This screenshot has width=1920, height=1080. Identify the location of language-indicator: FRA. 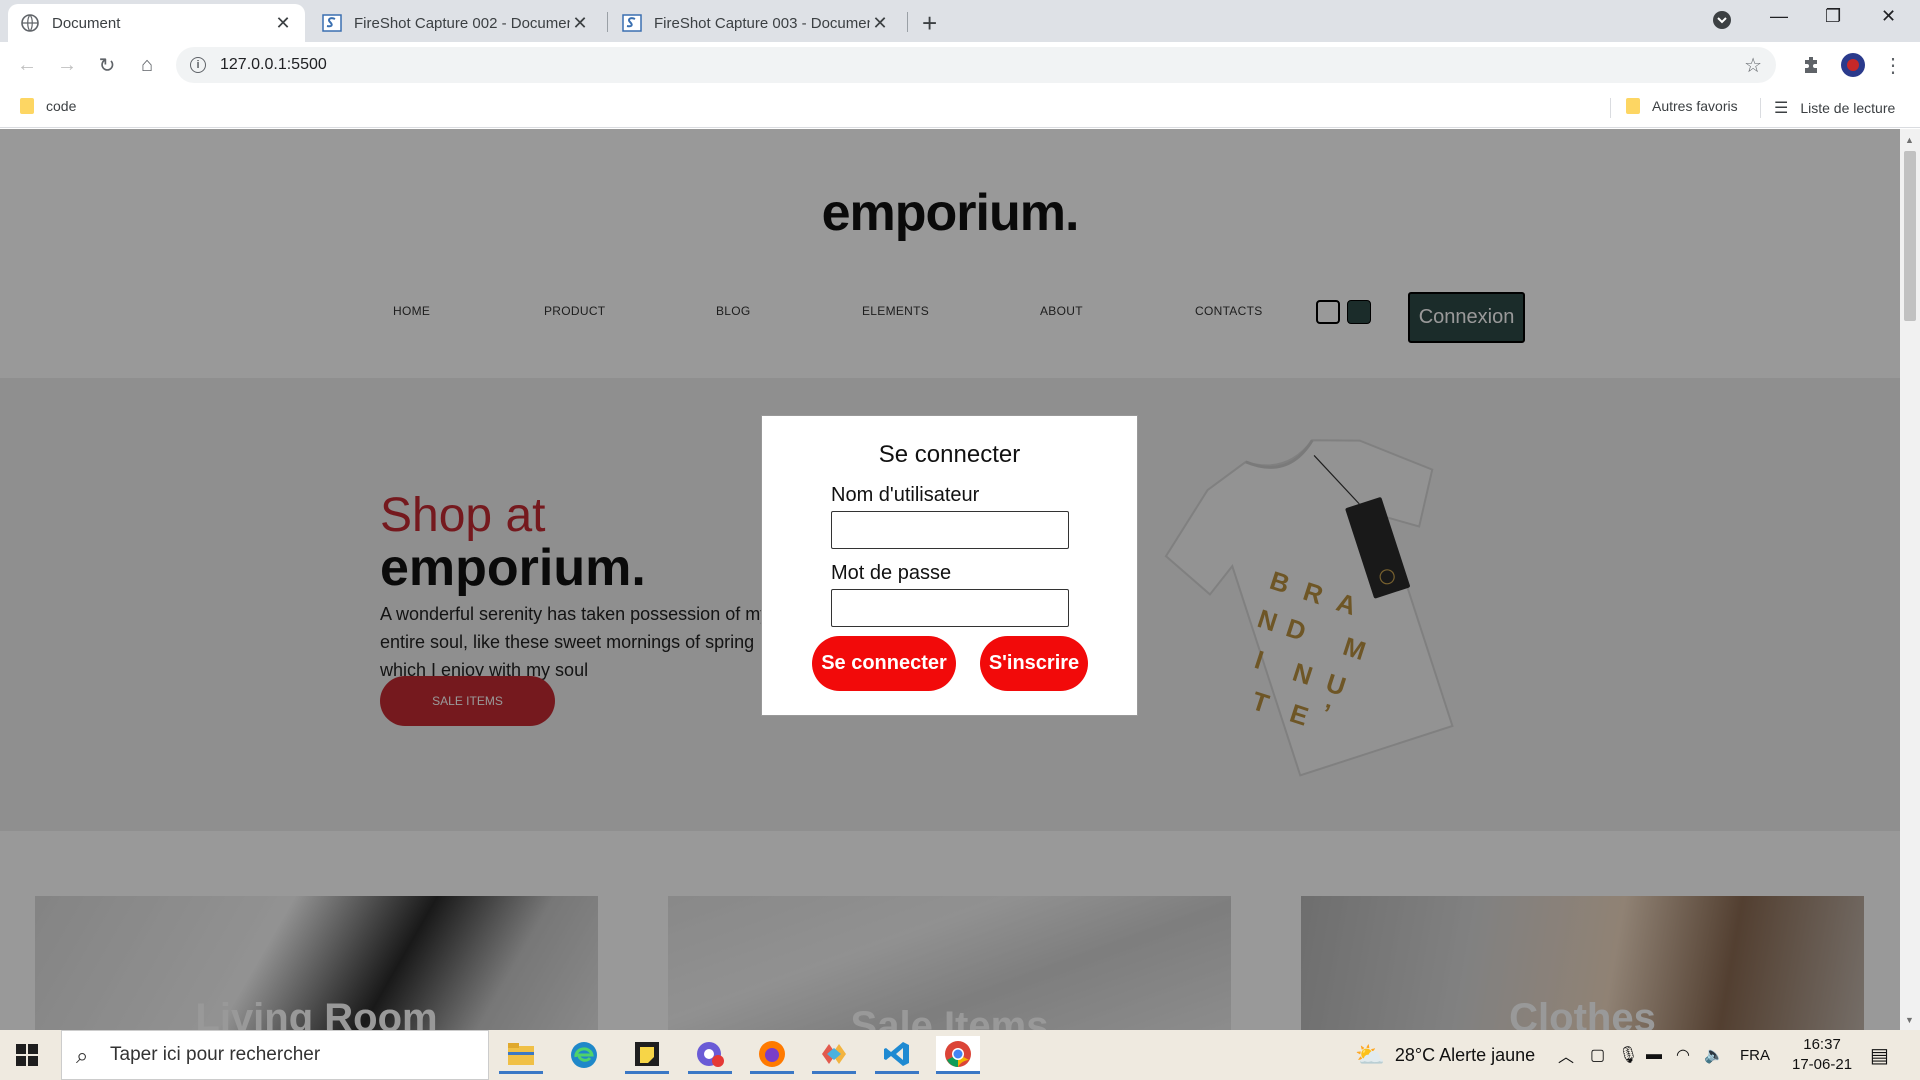
(1755, 1055).